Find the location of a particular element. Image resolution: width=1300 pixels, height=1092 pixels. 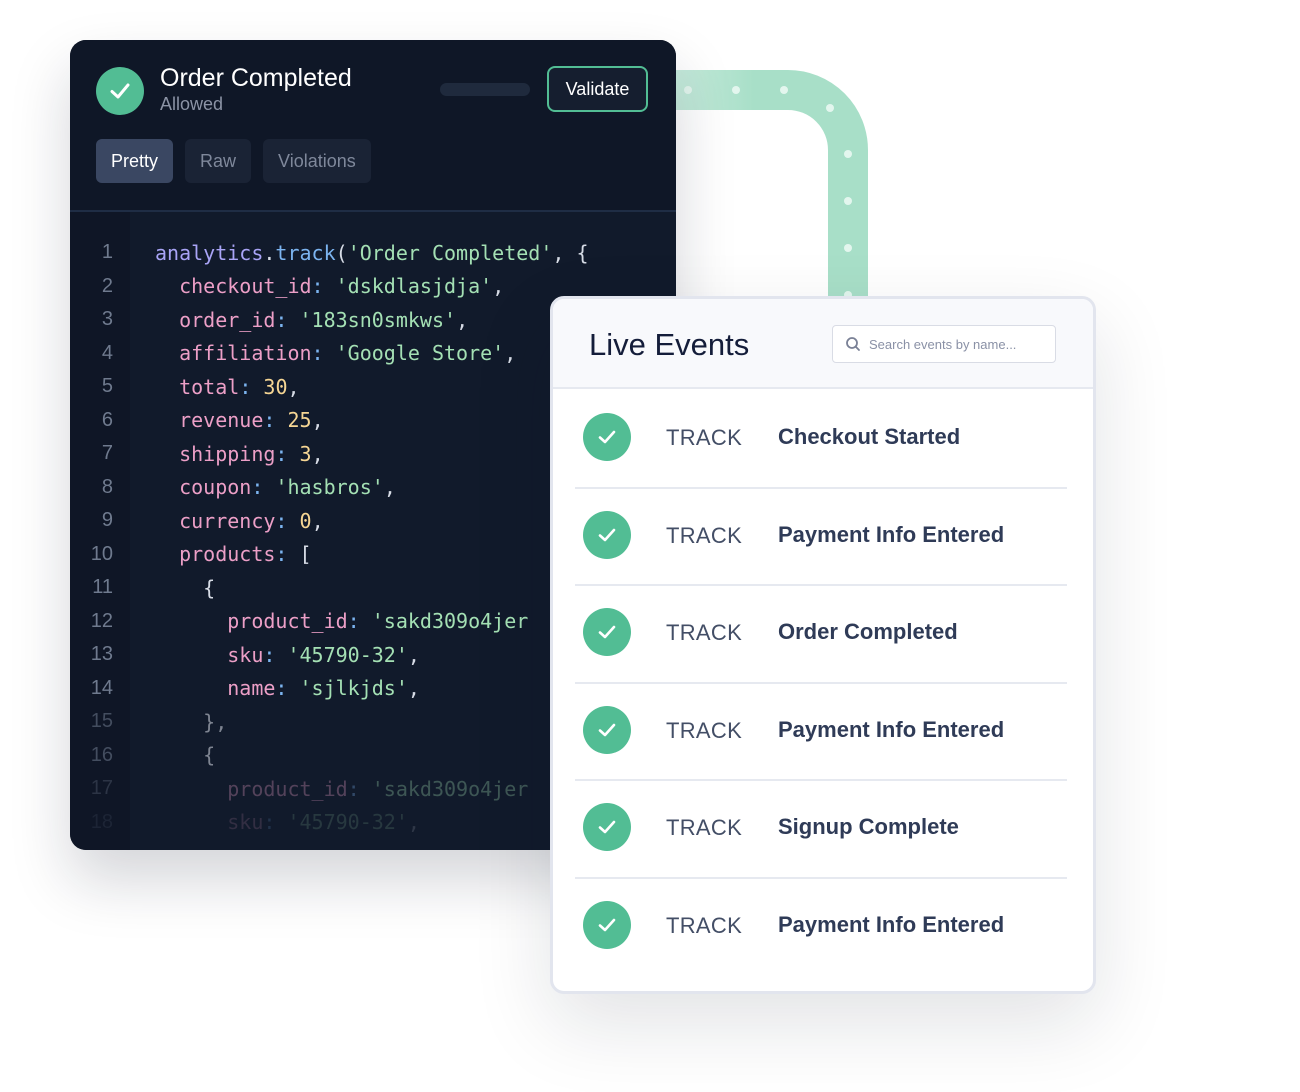

code-line: 1 analytics.track('Order Completed', { is located at coordinates (373, 253).